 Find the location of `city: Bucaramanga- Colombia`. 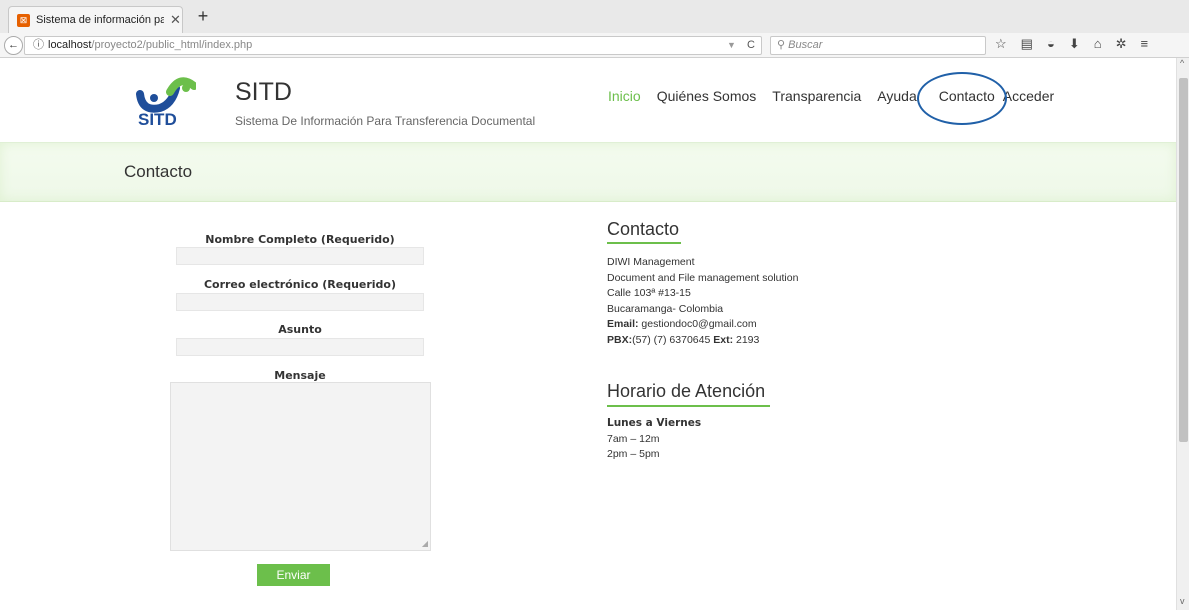

city: Bucaramanga- Colombia is located at coordinates (665, 308).